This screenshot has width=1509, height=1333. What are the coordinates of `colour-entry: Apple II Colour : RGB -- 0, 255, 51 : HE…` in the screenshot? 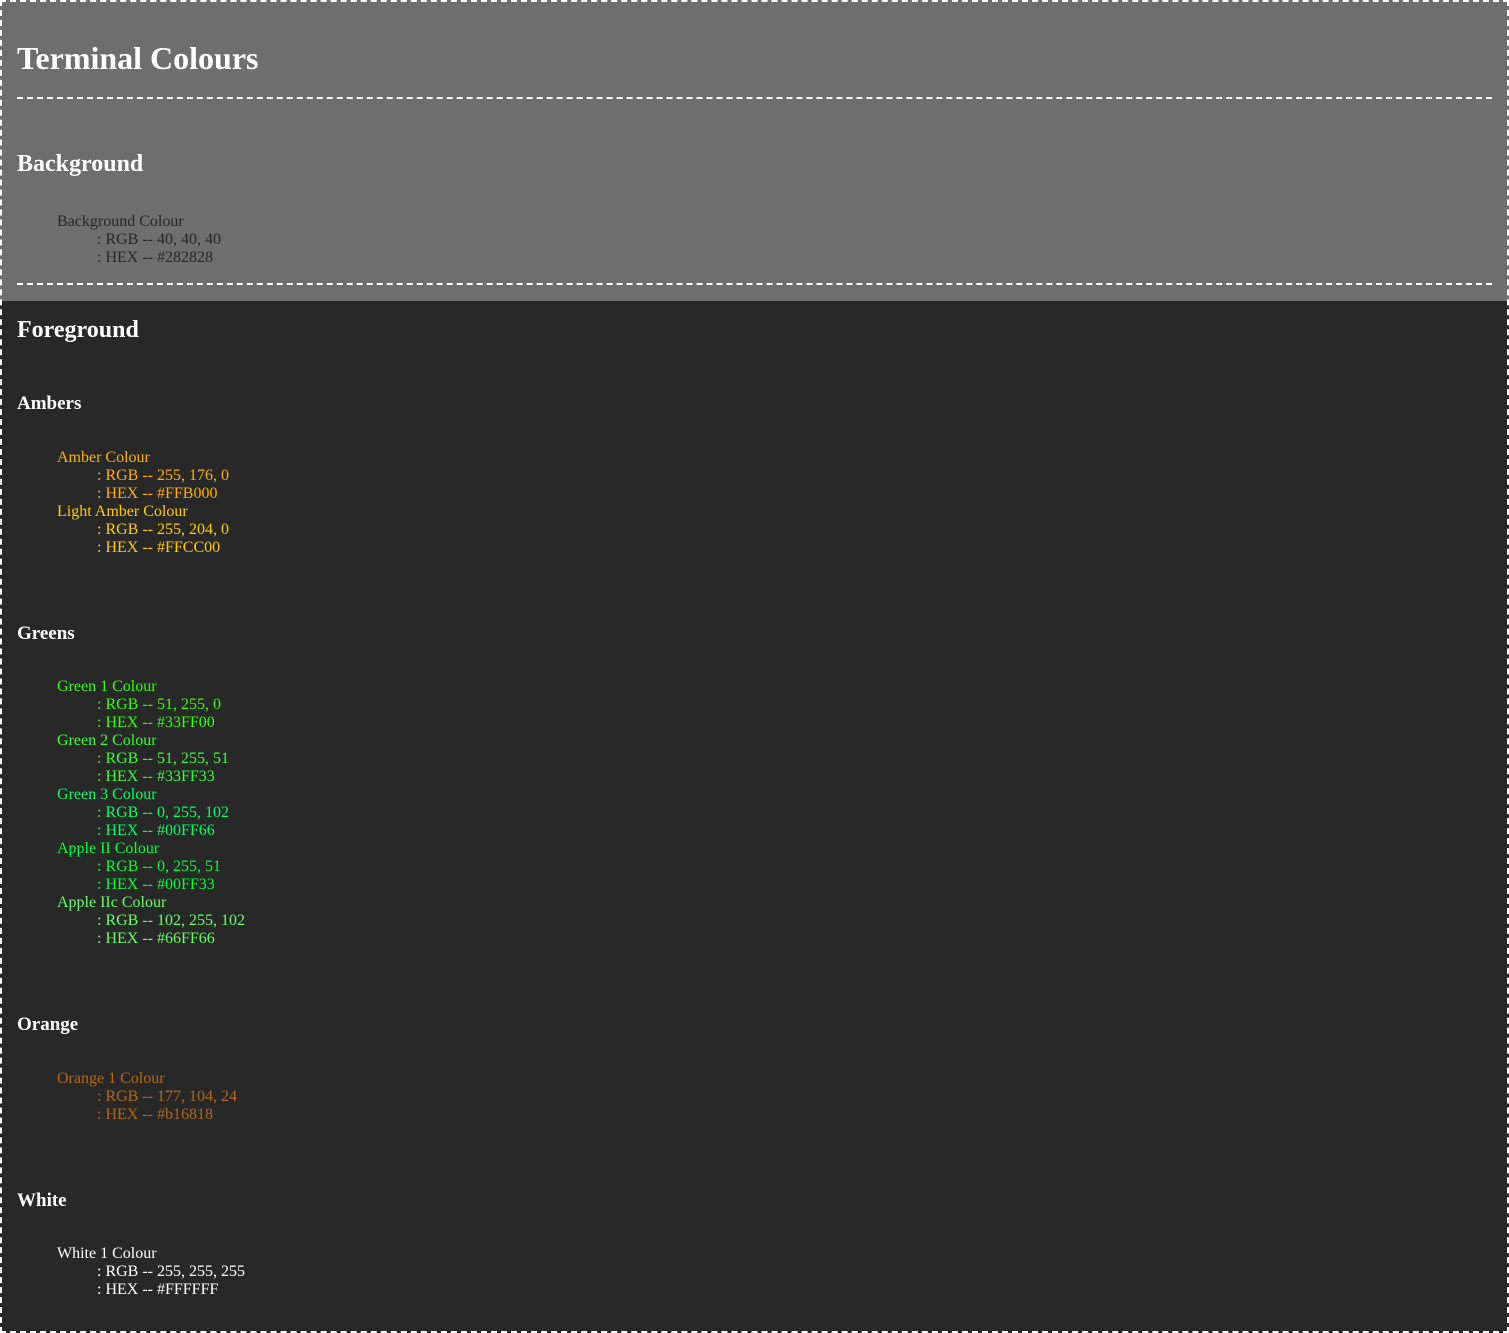 It's located at (151, 867).